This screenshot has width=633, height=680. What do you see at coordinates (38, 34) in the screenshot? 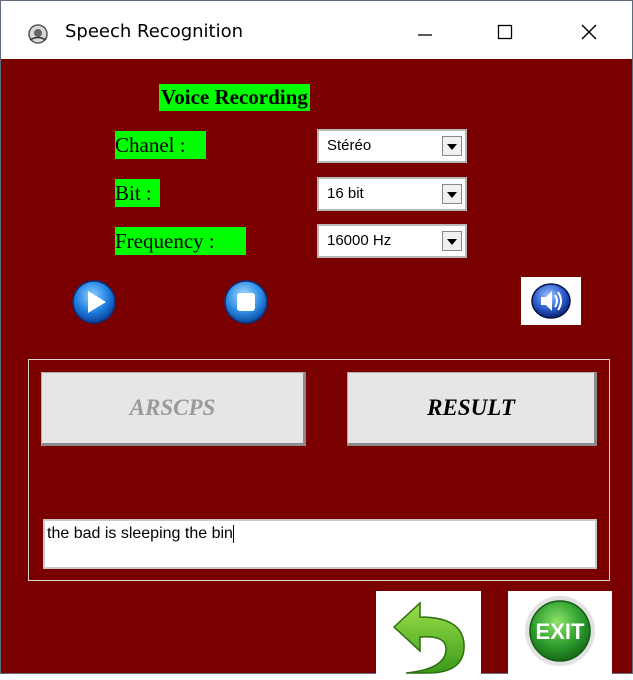
I see `app-icon` at bounding box center [38, 34].